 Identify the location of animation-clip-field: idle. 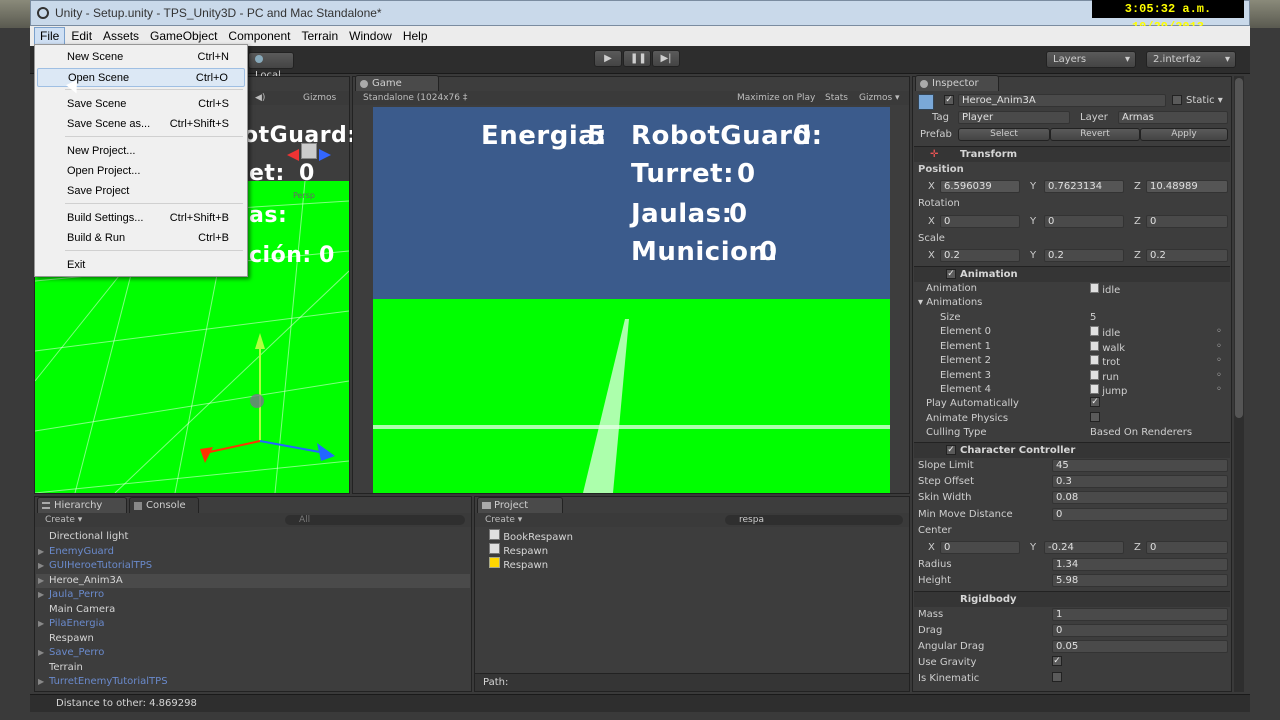
(1105, 289).